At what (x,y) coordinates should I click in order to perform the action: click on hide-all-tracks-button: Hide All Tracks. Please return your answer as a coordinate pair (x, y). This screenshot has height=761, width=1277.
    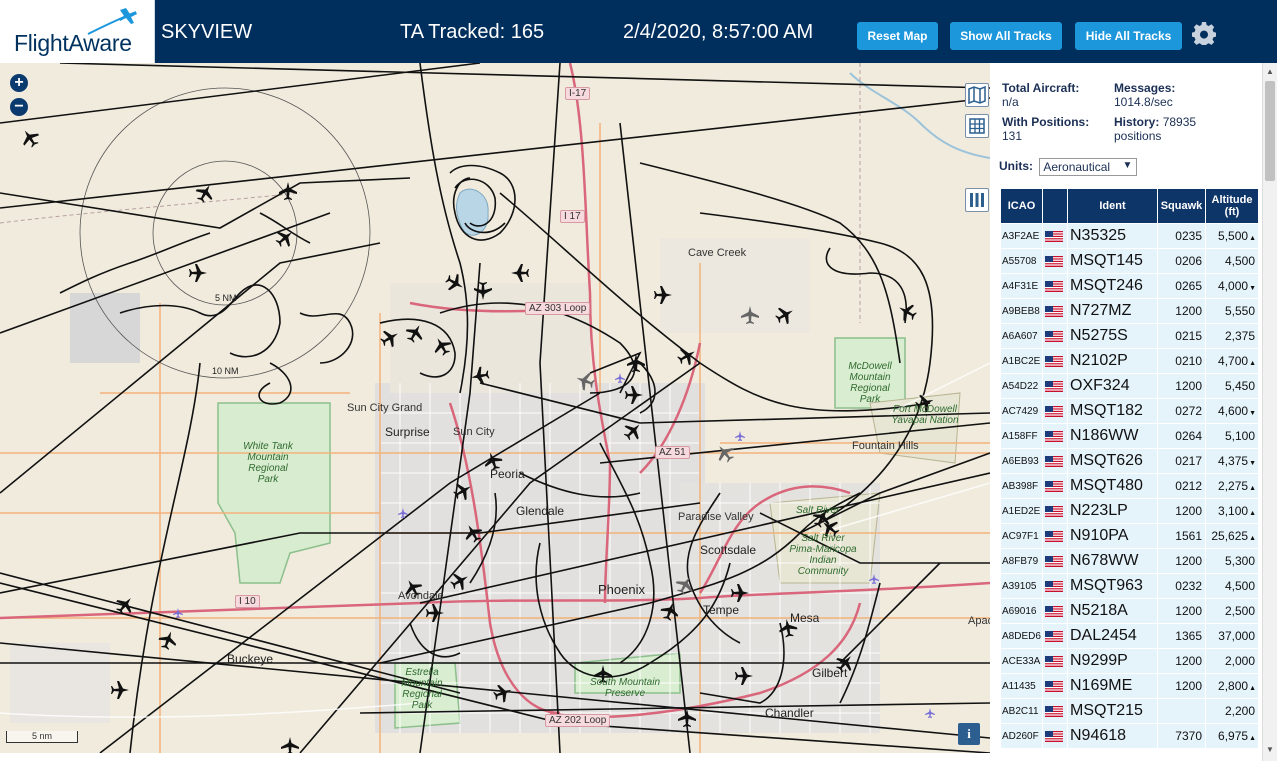
    Looking at the image, I should click on (1128, 36).